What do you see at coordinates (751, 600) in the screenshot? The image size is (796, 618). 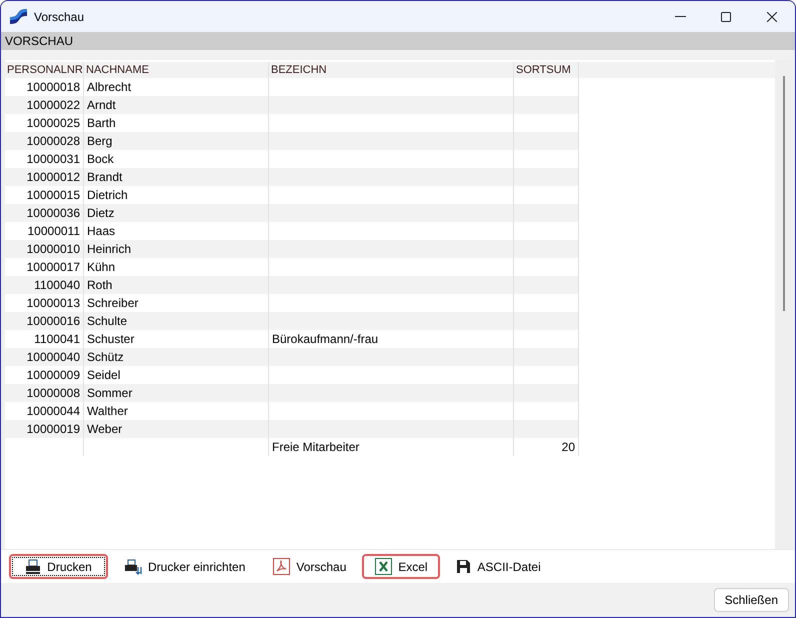 I see `close-dialog-button: Schließen` at bounding box center [751, 600].